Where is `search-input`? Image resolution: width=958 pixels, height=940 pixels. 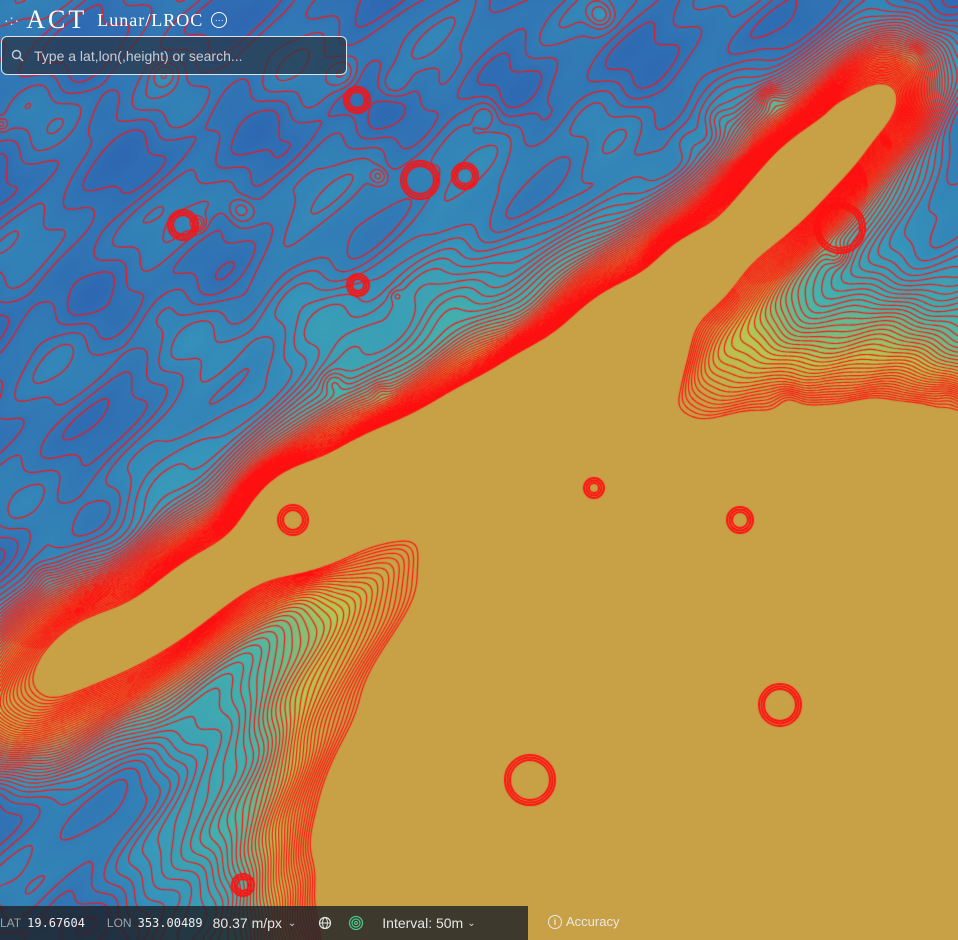
search-input is located at coordinates (189, 55).